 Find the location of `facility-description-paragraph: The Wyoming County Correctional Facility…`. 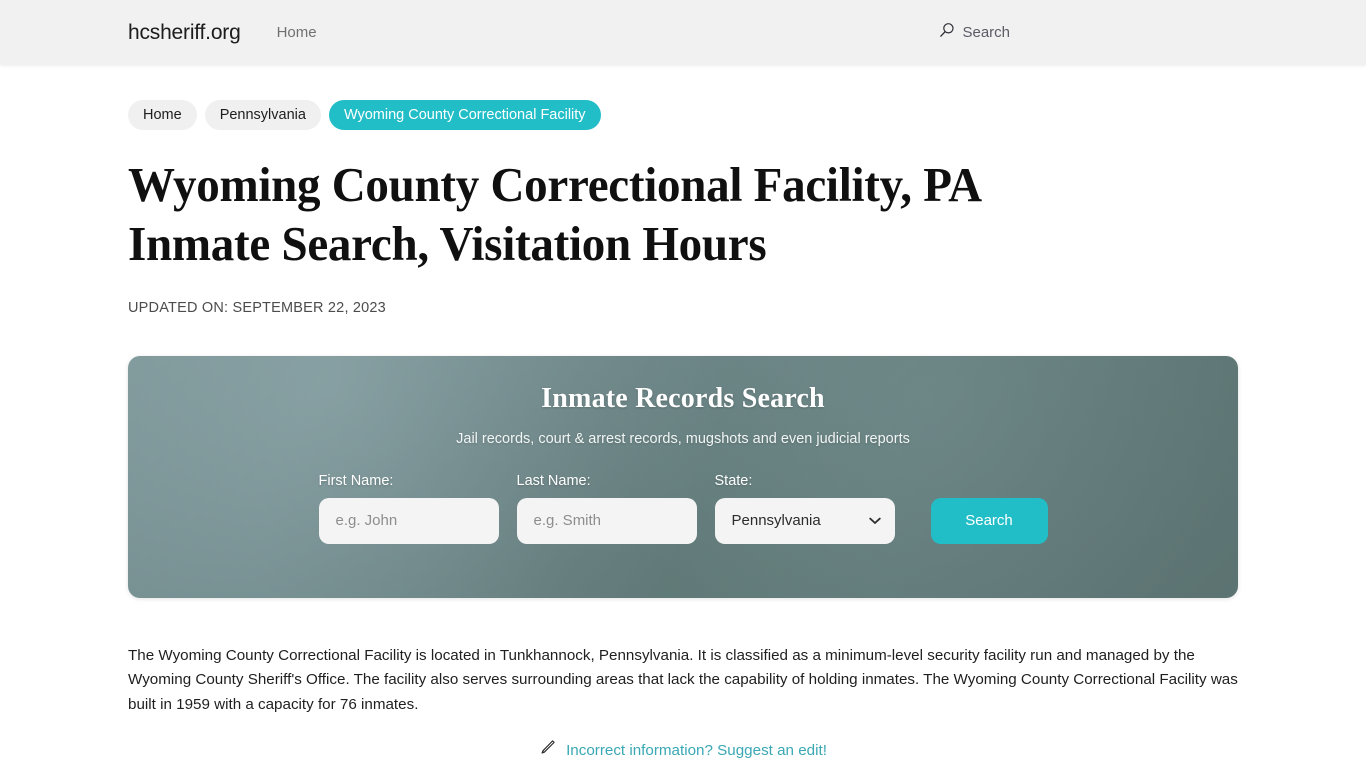

facility-description-paragraph: The Wyoming County Correctional Facility… is located at coordinates (683, 679).